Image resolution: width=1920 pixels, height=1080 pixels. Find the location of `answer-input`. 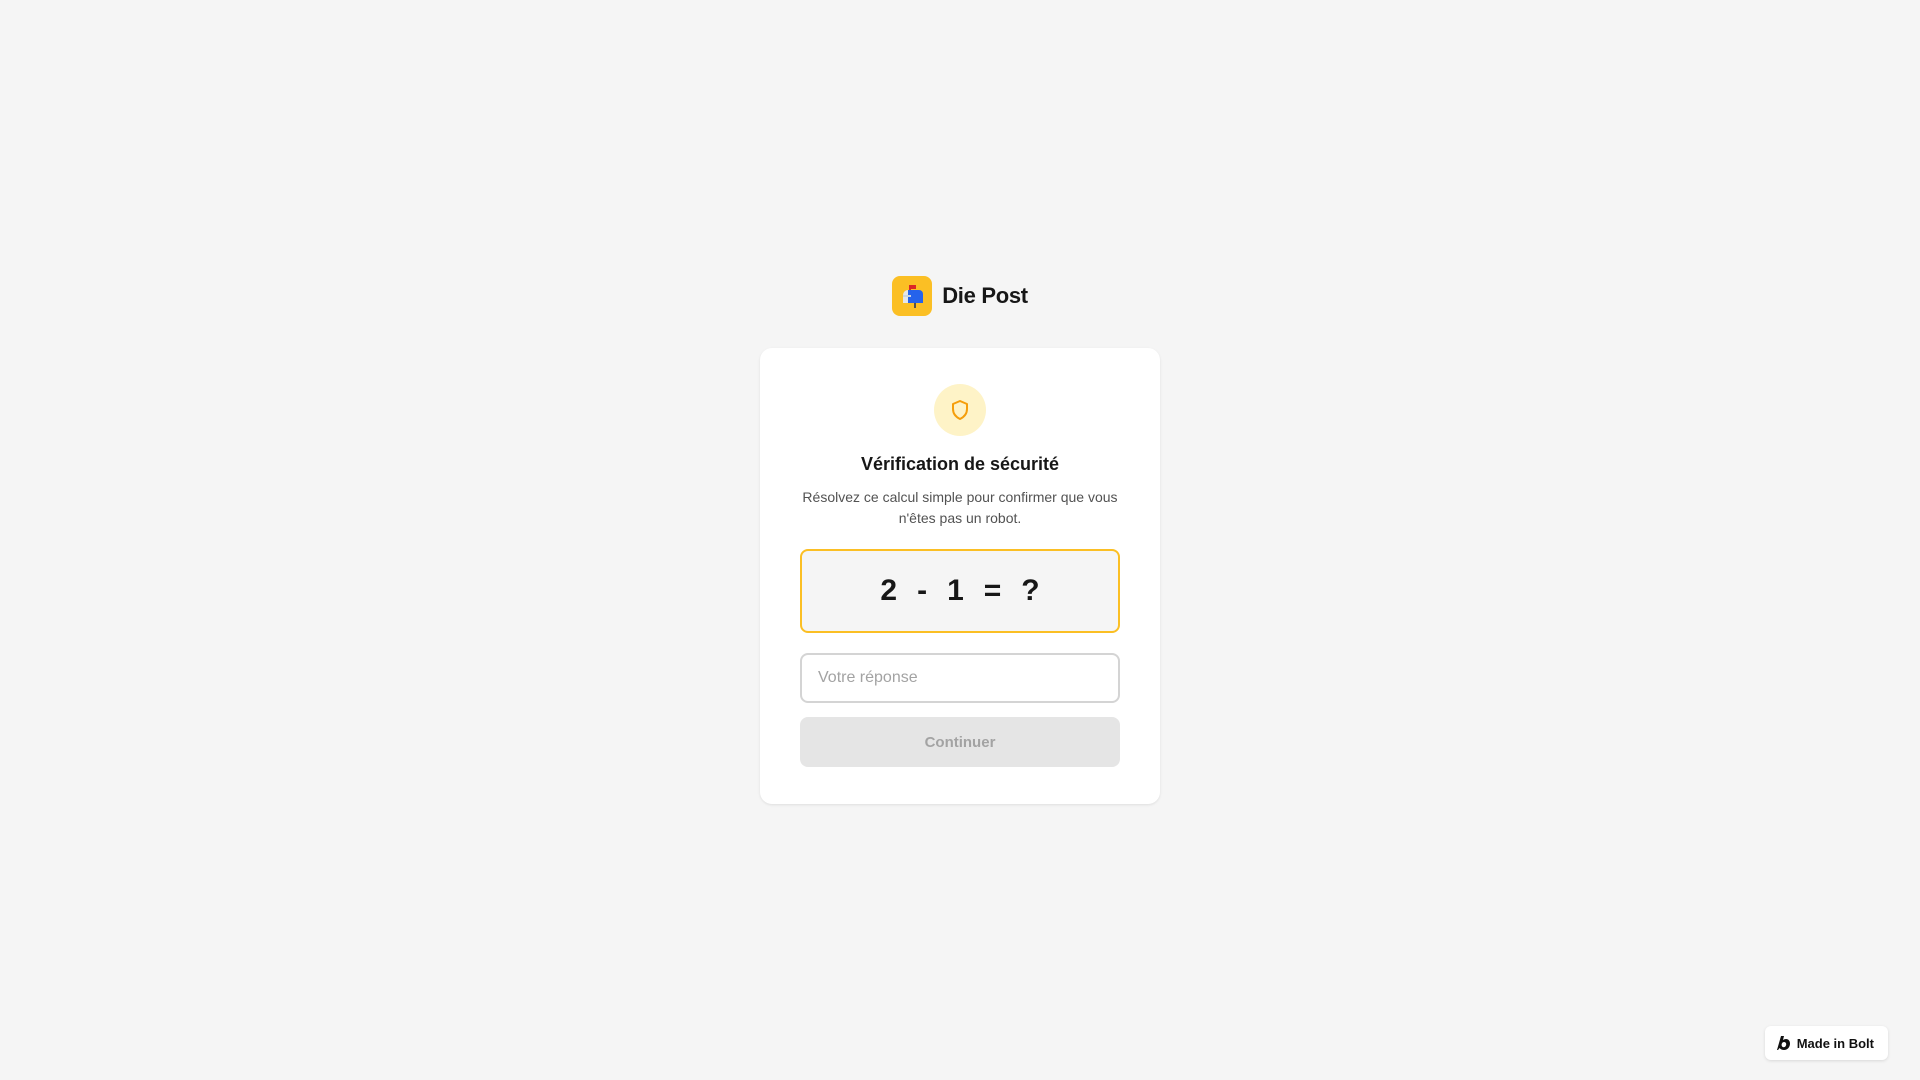

answer-input is located at coordinates (960, 678).